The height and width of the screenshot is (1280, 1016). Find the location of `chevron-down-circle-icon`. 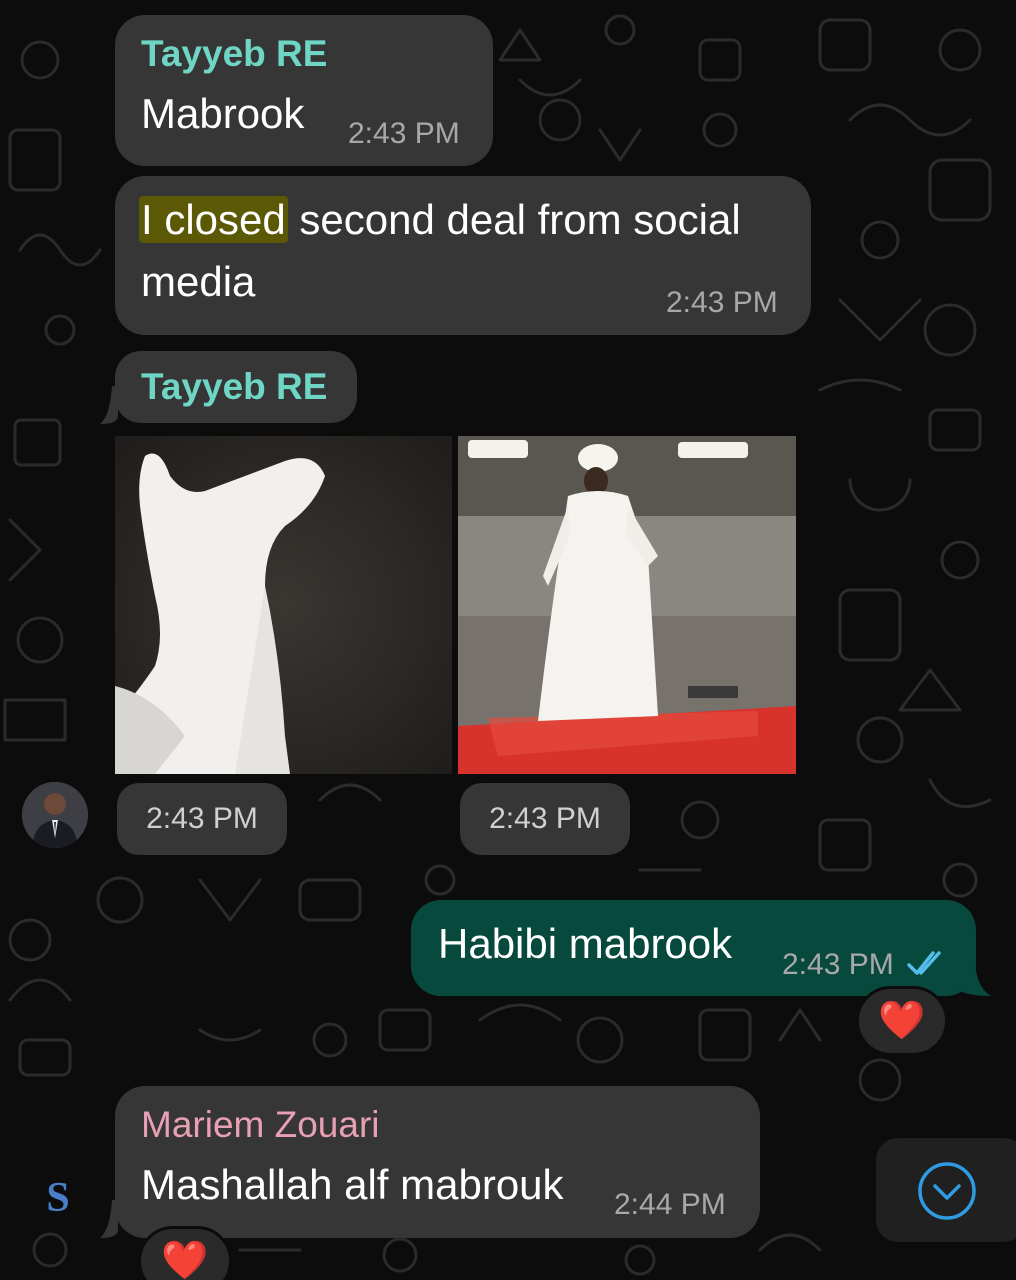

chevron-down-circle-icon is located at coordinates (947, 1191).